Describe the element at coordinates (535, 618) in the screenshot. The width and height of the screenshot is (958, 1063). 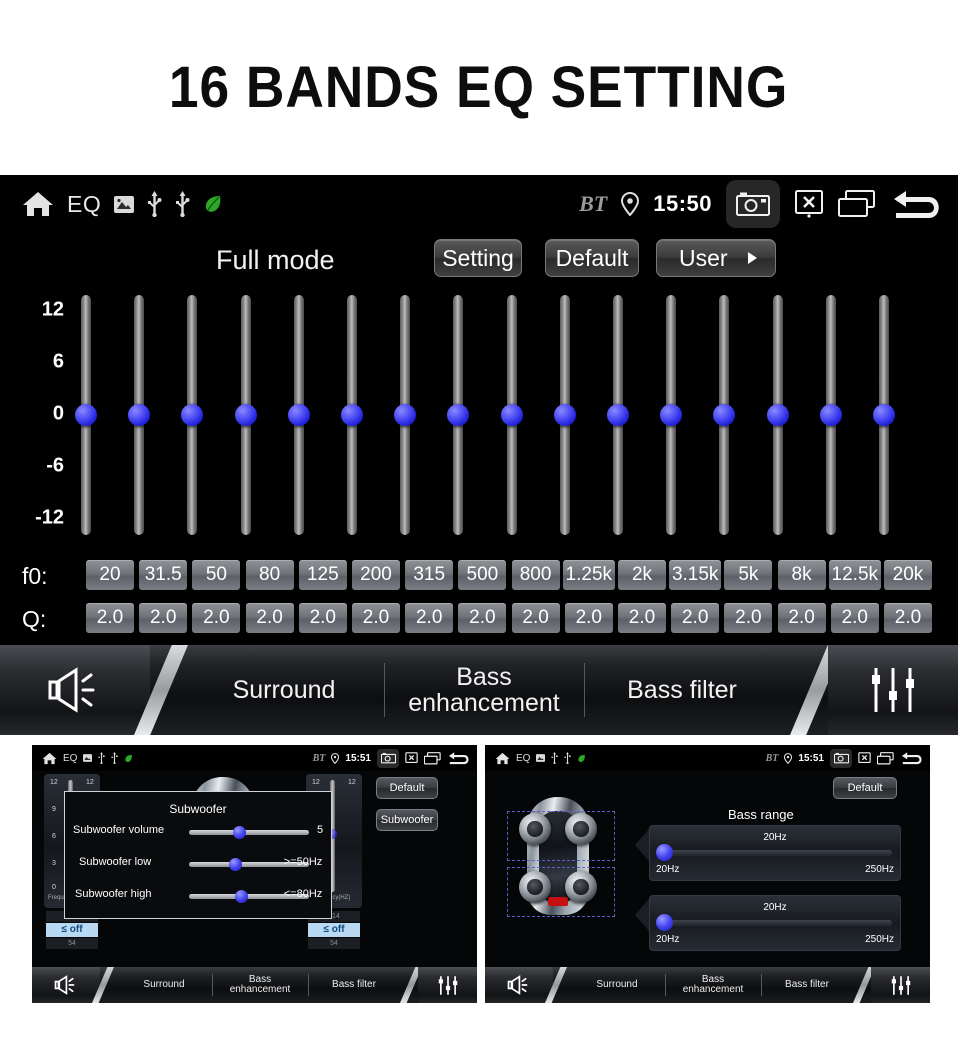
I see `q-cell-800: 2.0` at that location.